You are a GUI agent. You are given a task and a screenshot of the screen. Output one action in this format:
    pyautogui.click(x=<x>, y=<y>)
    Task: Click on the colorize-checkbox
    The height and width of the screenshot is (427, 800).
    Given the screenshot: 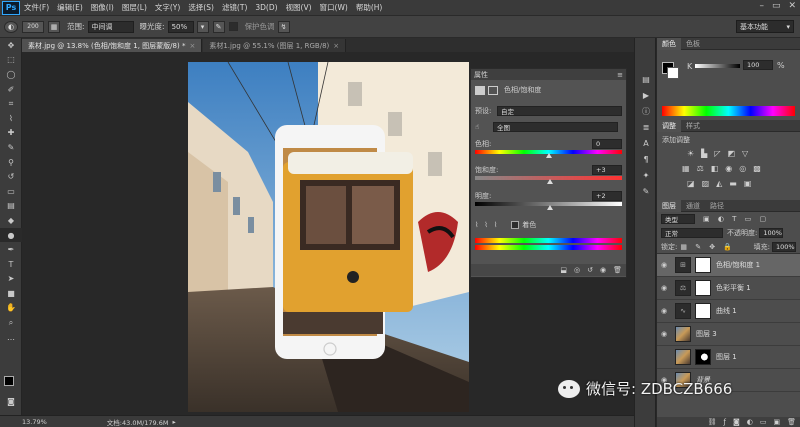 What is the action you would take?
    pyautogui.click(x=515, y=225)
    